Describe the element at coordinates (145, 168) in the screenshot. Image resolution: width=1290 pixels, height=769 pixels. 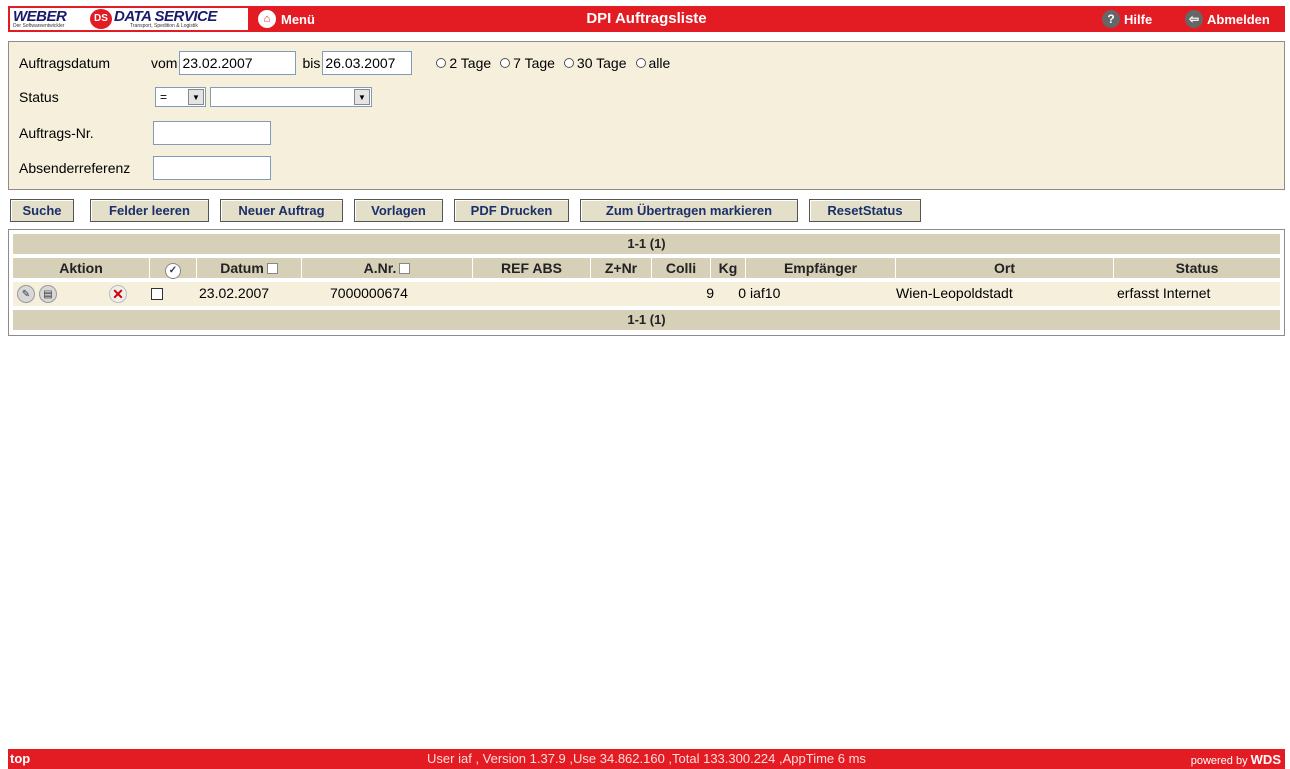
I see `sender-ref-row: Absenderreferenz` at that location.